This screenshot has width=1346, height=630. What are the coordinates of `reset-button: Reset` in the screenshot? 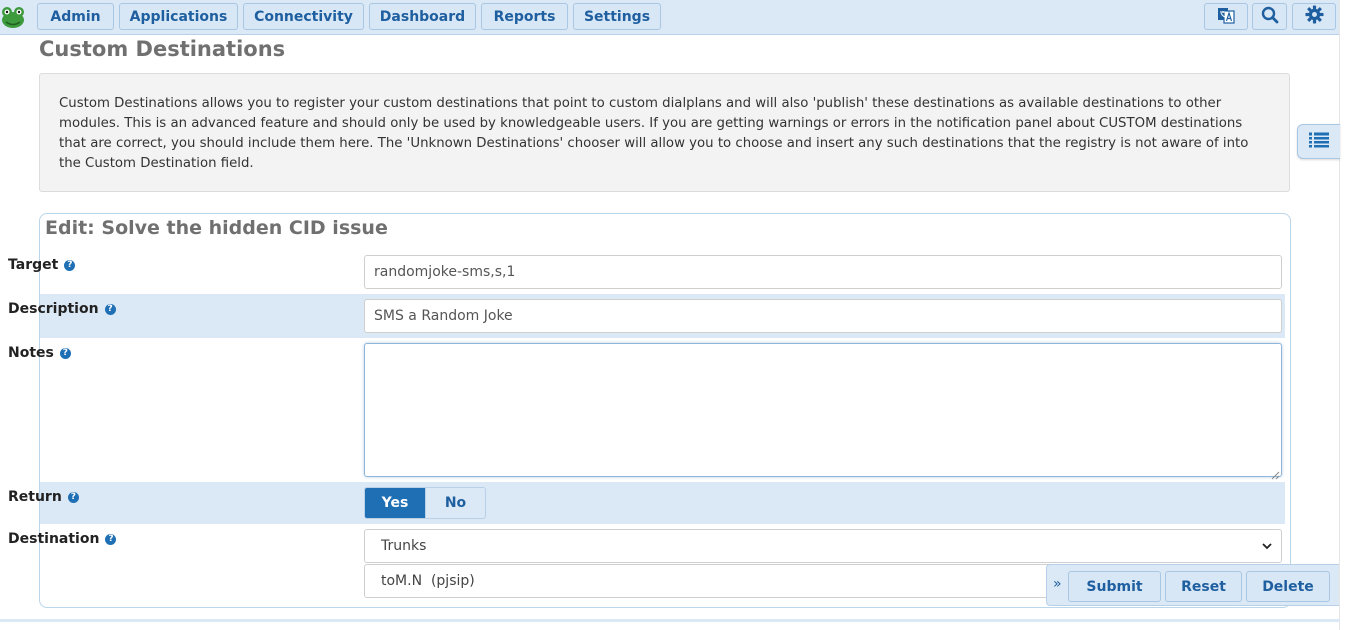 It's located at (1203, 586).